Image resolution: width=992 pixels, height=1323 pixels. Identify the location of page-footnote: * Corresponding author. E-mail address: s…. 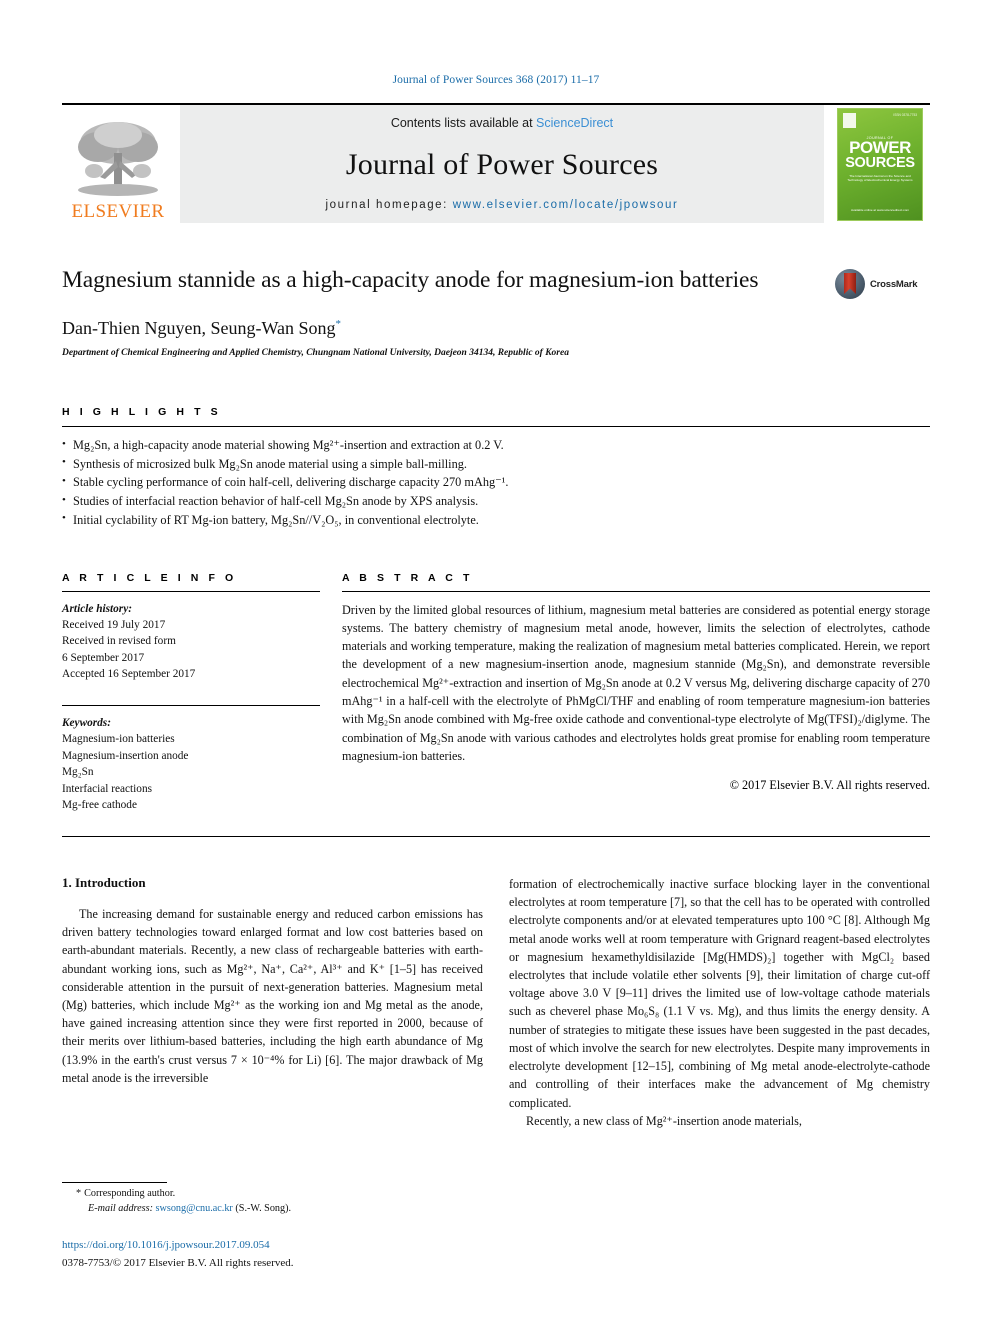
(263, 1226).